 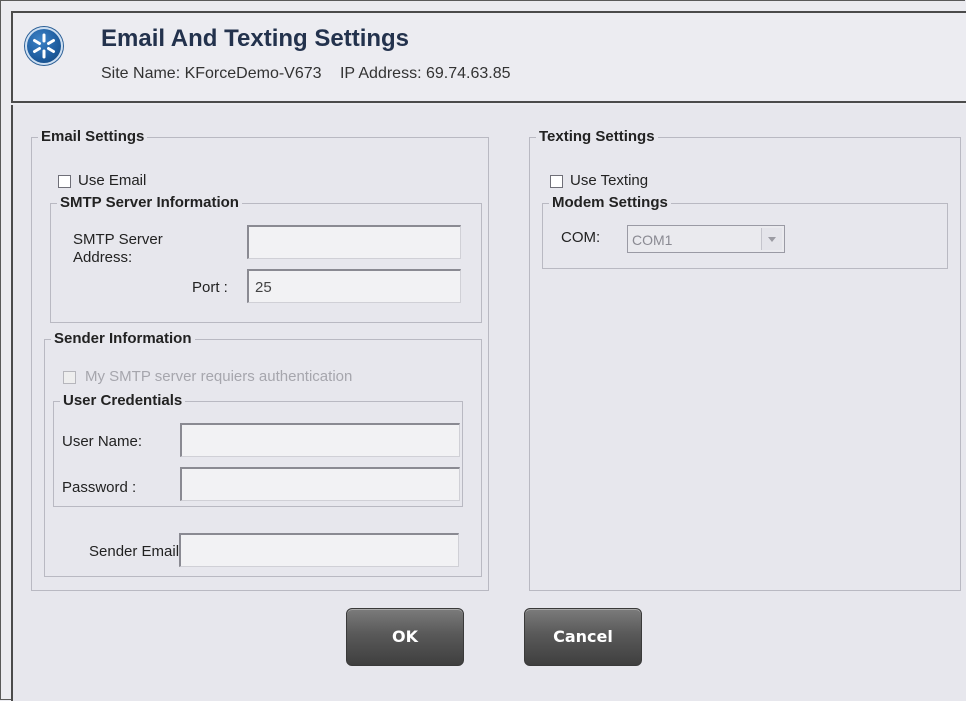 I want to click on site-name: Site Name: KForceDemo-V673, so click(x=211, y=73).